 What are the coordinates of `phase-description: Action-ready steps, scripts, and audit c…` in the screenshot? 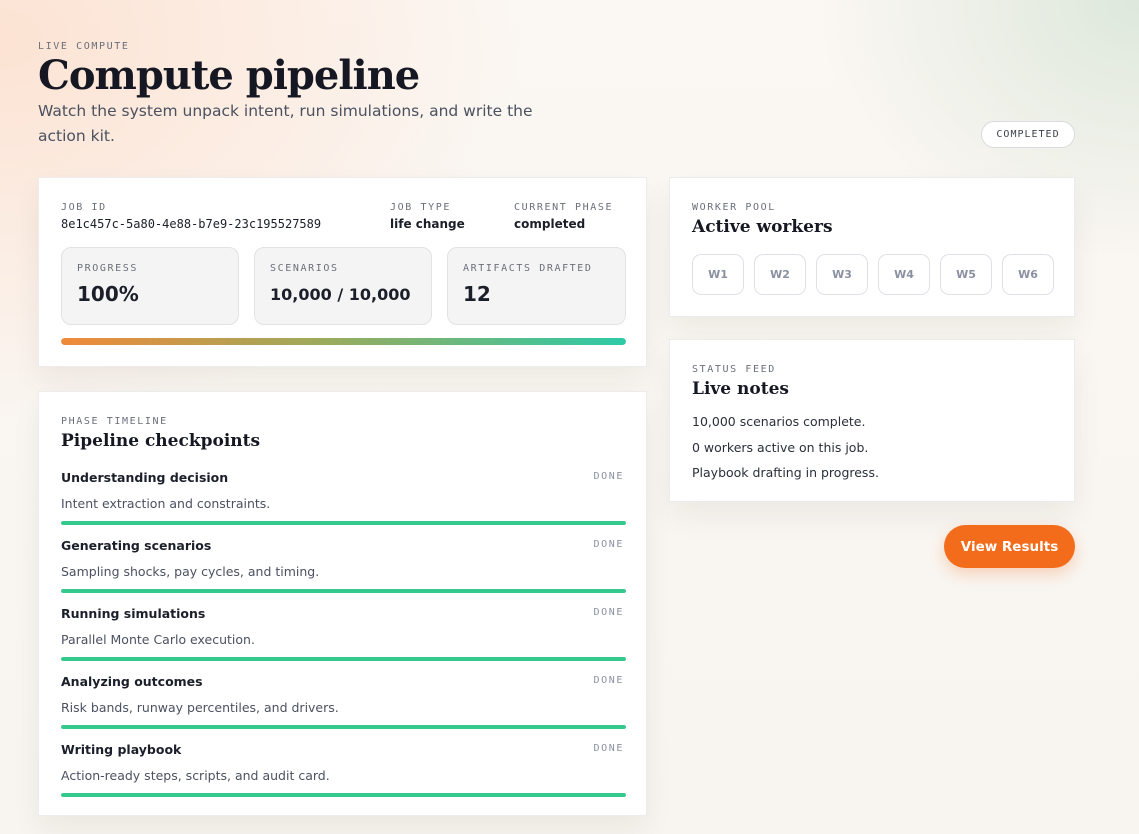 It's located at (195, 775).